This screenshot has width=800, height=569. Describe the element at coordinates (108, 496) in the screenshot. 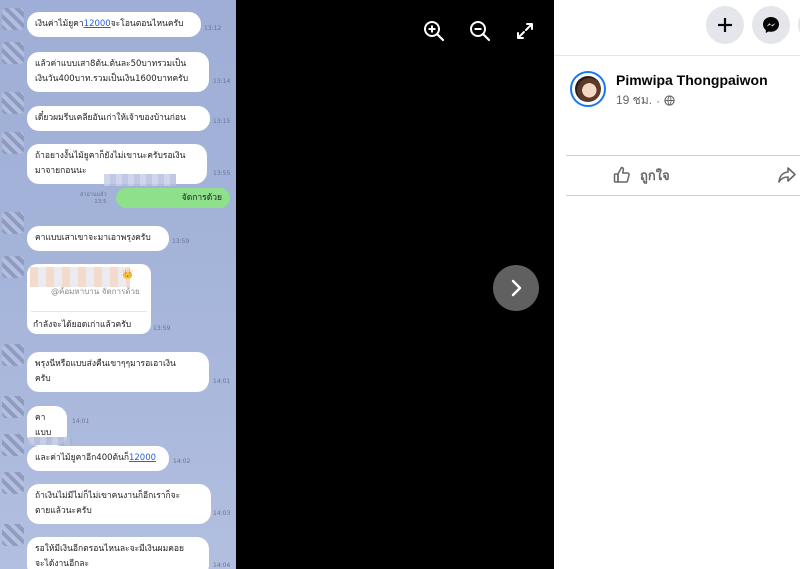

I see `message-text: ถ้าเงินไม่มีไม่ก็ไม่เขาคนงานก็อีกเราก็จะ` at that location.